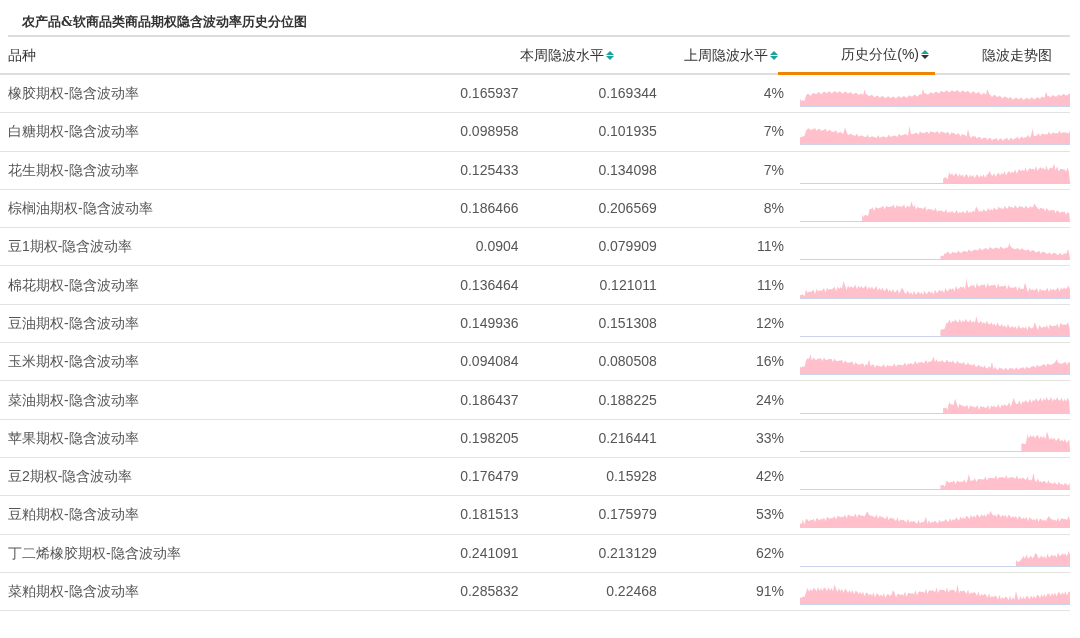  Describe the element at coordinates (627, 170) in the screenshot. I see `volatility-value: 0.134098` at that location.